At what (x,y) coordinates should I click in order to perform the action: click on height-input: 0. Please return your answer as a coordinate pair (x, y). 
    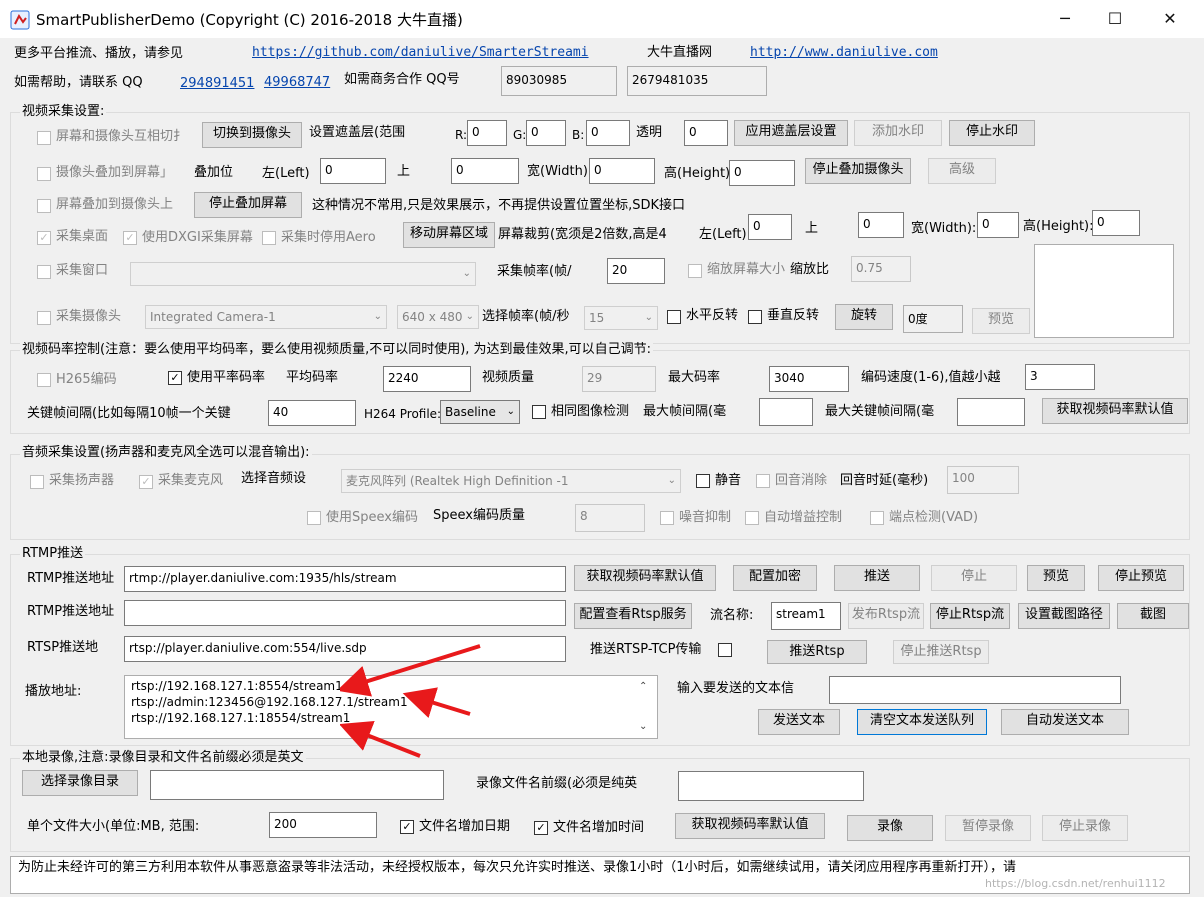
    Looking at the image, I should click on (762, 173).